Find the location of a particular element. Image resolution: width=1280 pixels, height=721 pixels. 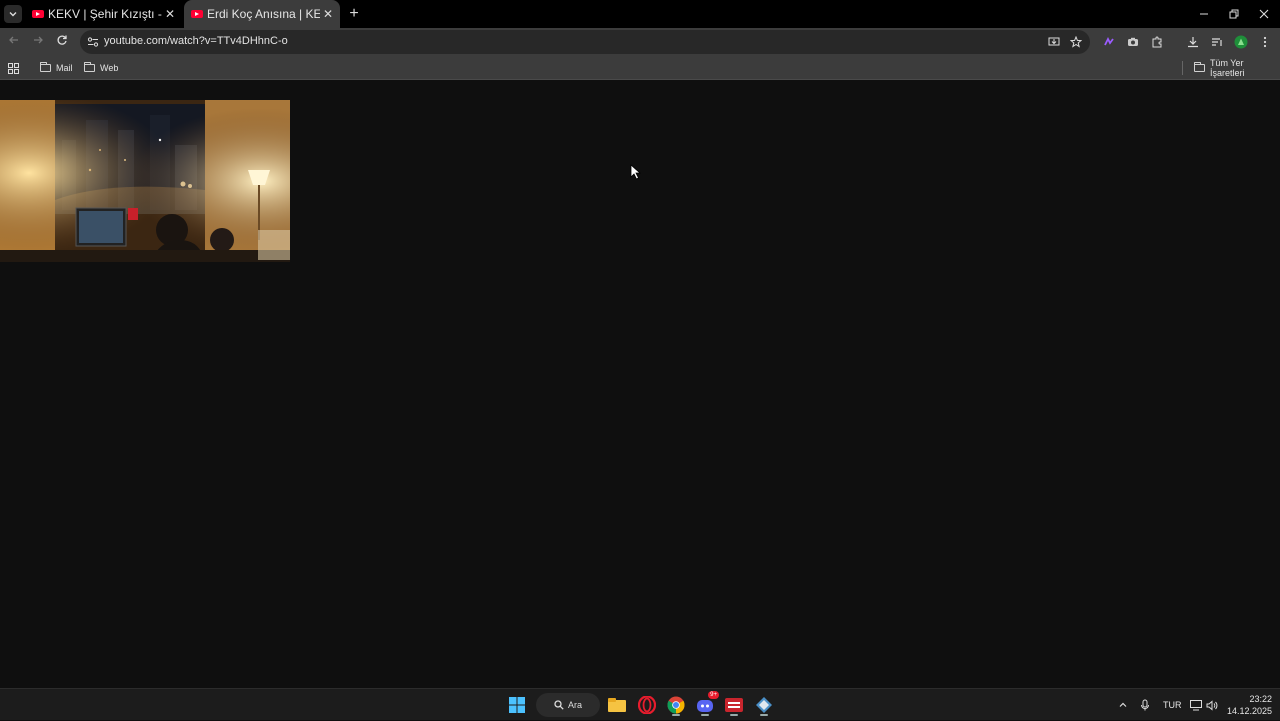

video-frame-image is located at coordinates (145, 181).